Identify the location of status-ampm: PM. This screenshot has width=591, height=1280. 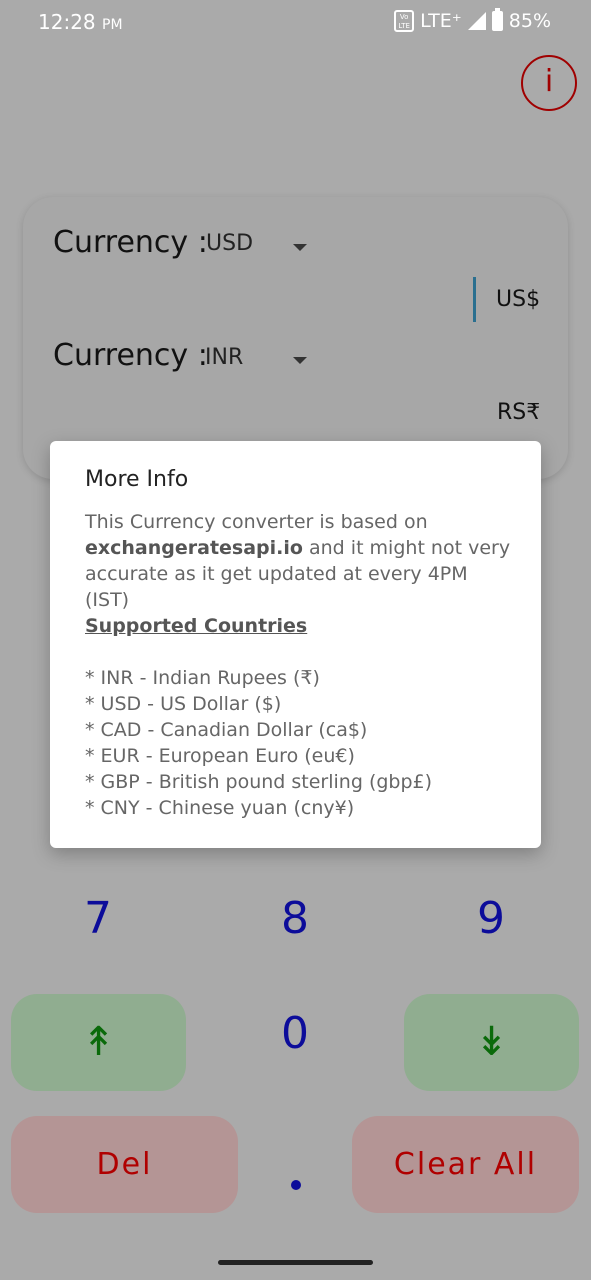
(112, 25).